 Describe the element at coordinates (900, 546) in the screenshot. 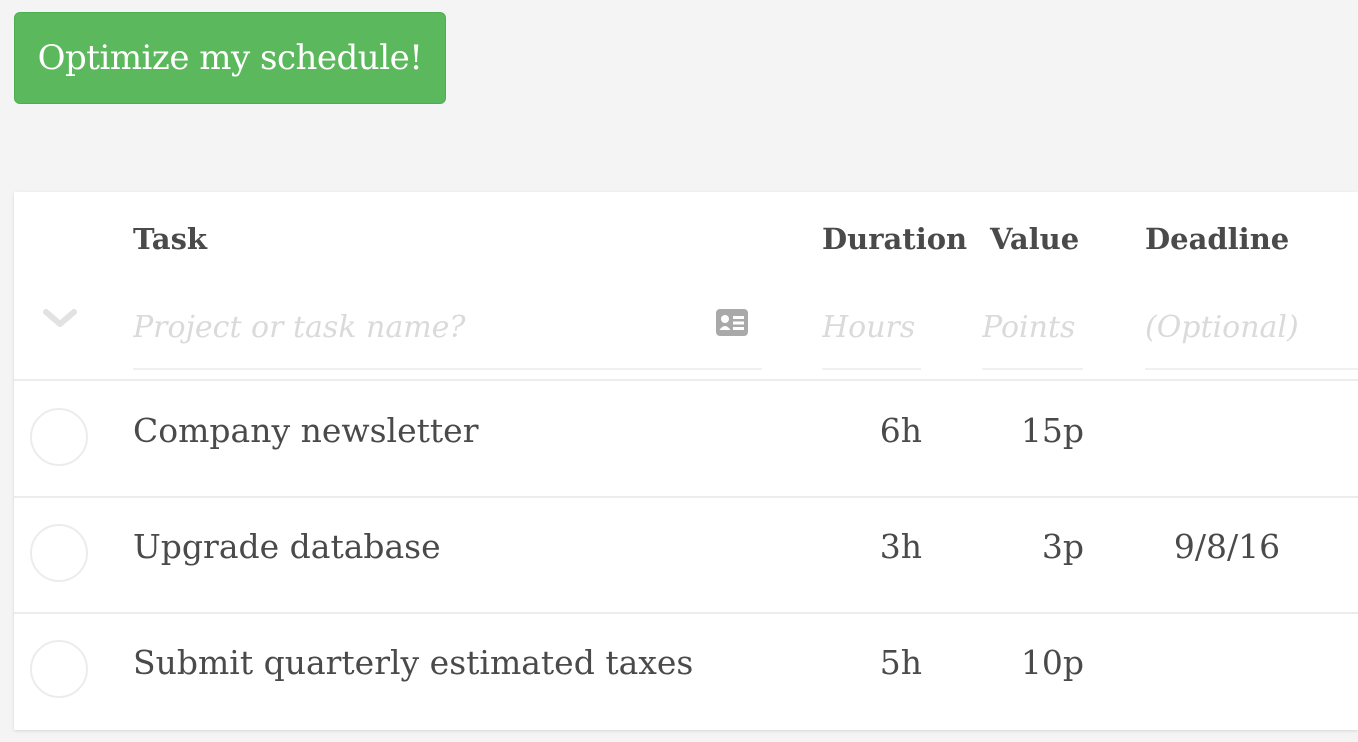

I see `task-duration: 3h` at that location.